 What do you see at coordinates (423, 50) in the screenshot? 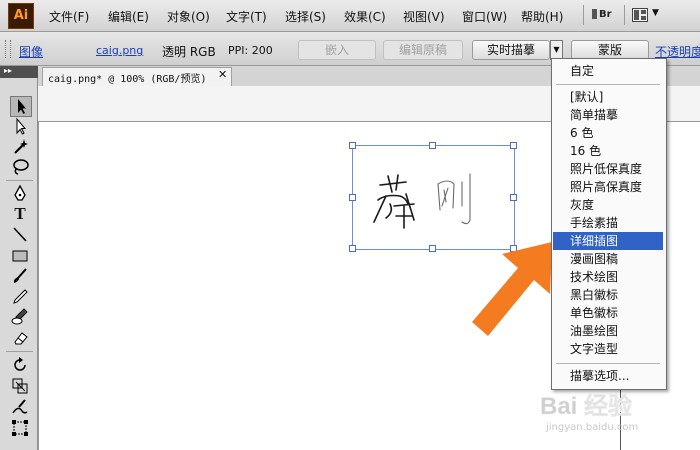
I see `edit-original-button: 编辑原稿` at bounding box center [423, 50].